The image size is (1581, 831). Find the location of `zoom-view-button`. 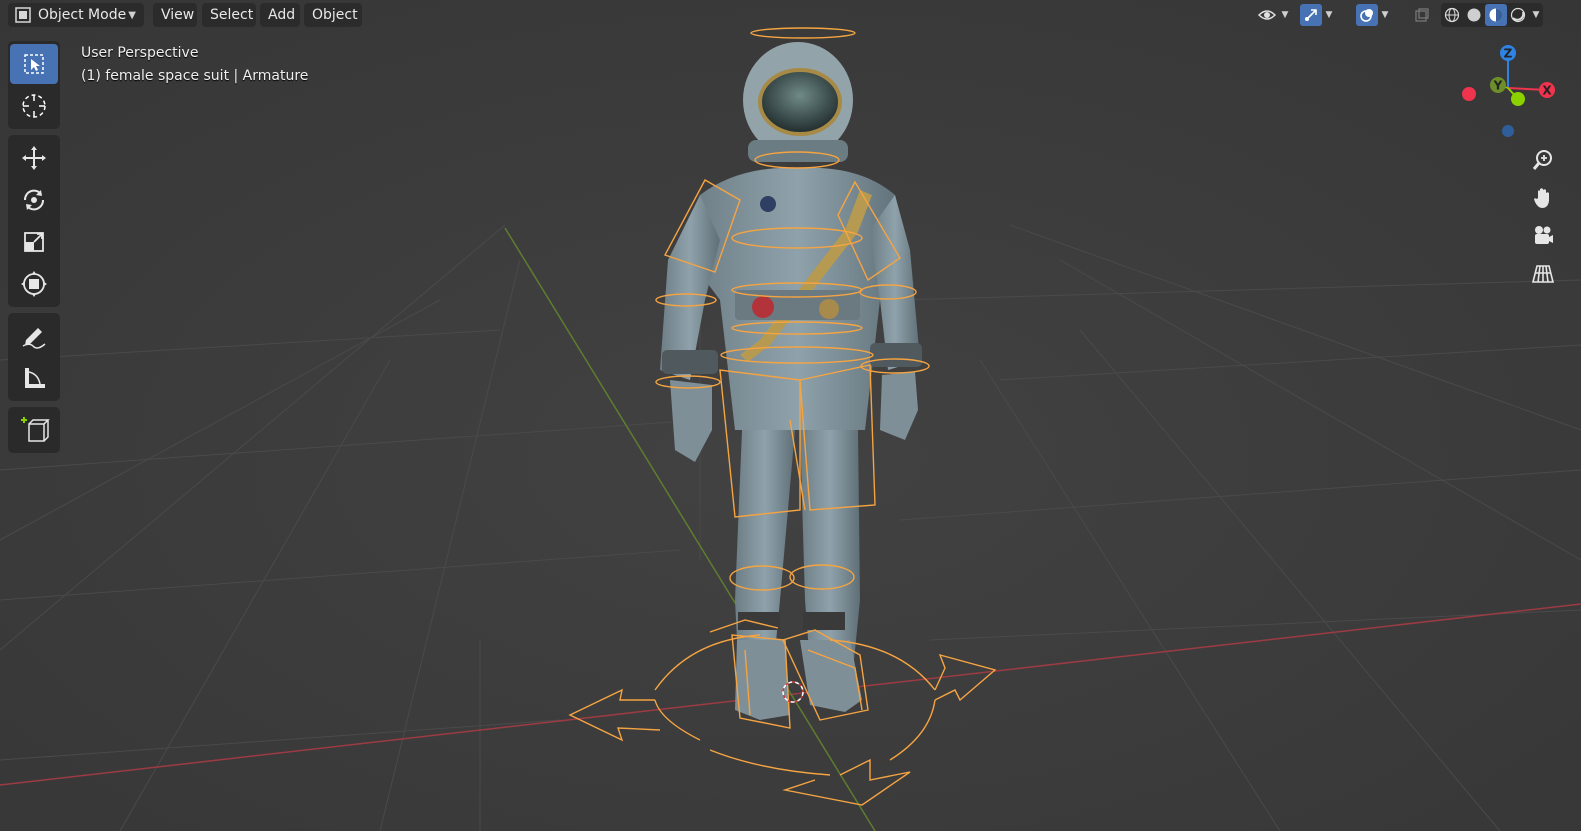

zoom-view-button is located at coordinates (1543, 160).